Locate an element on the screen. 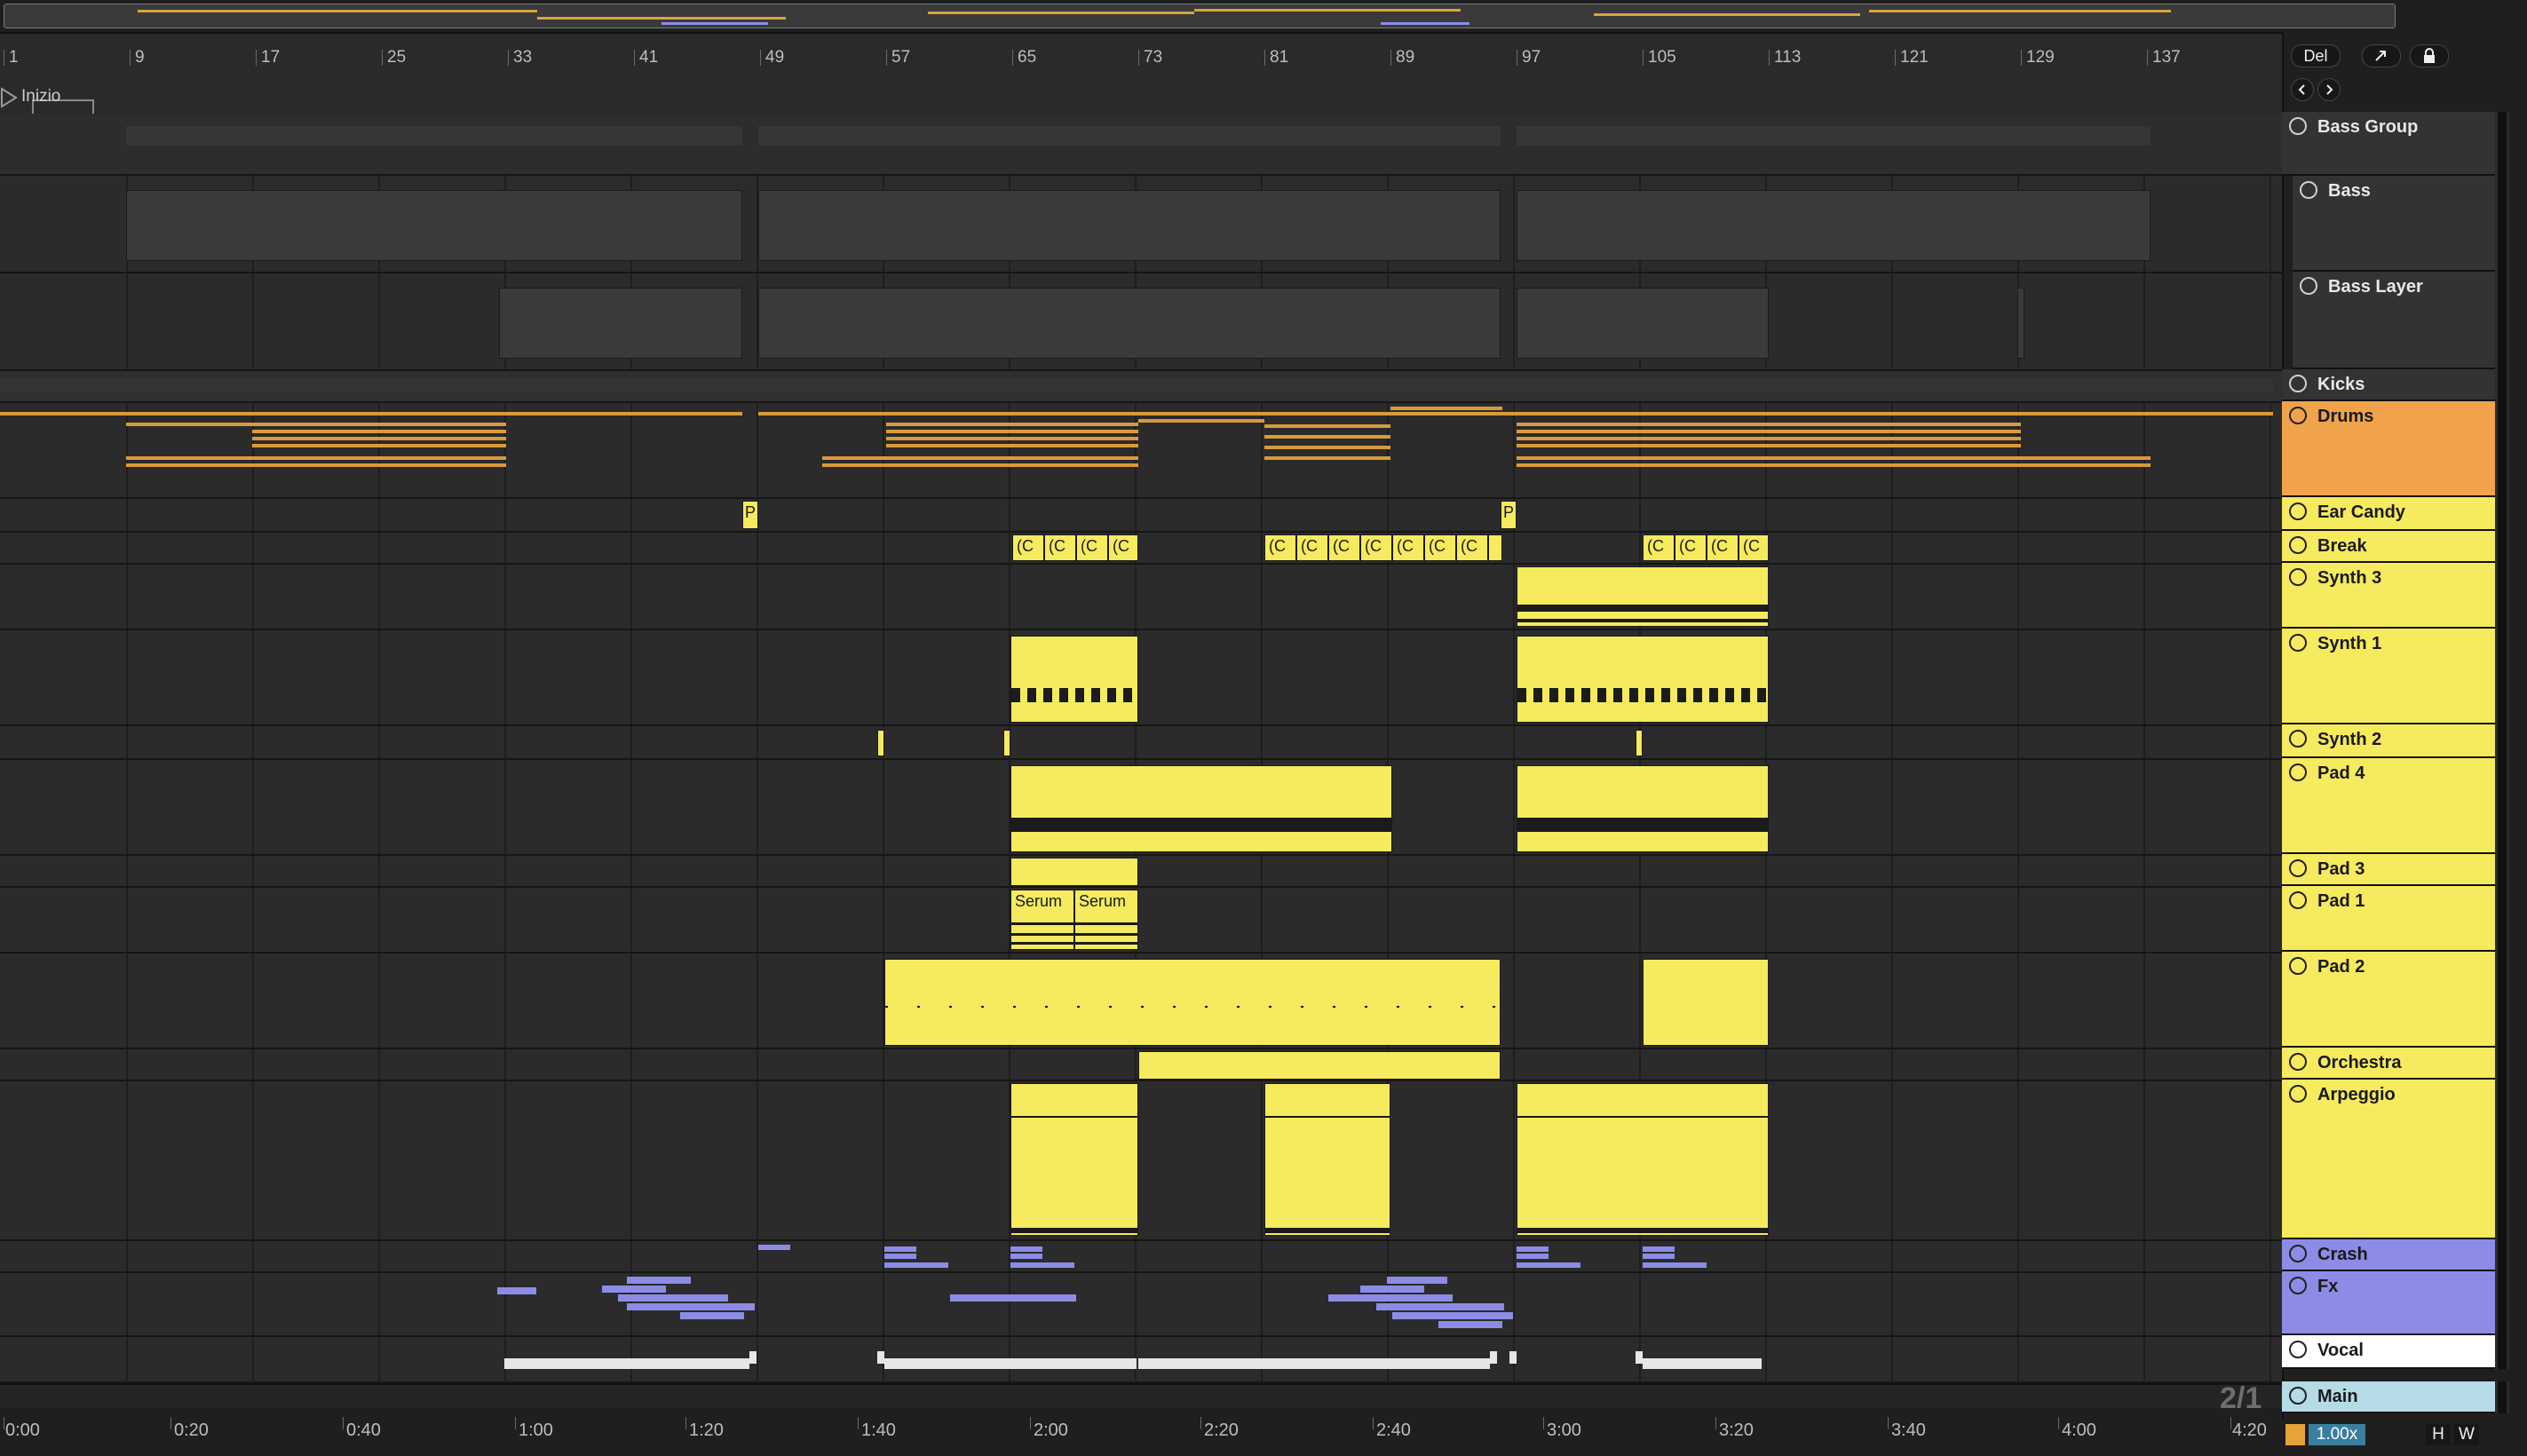  bass-clip is located at coordinates (1834, 225).